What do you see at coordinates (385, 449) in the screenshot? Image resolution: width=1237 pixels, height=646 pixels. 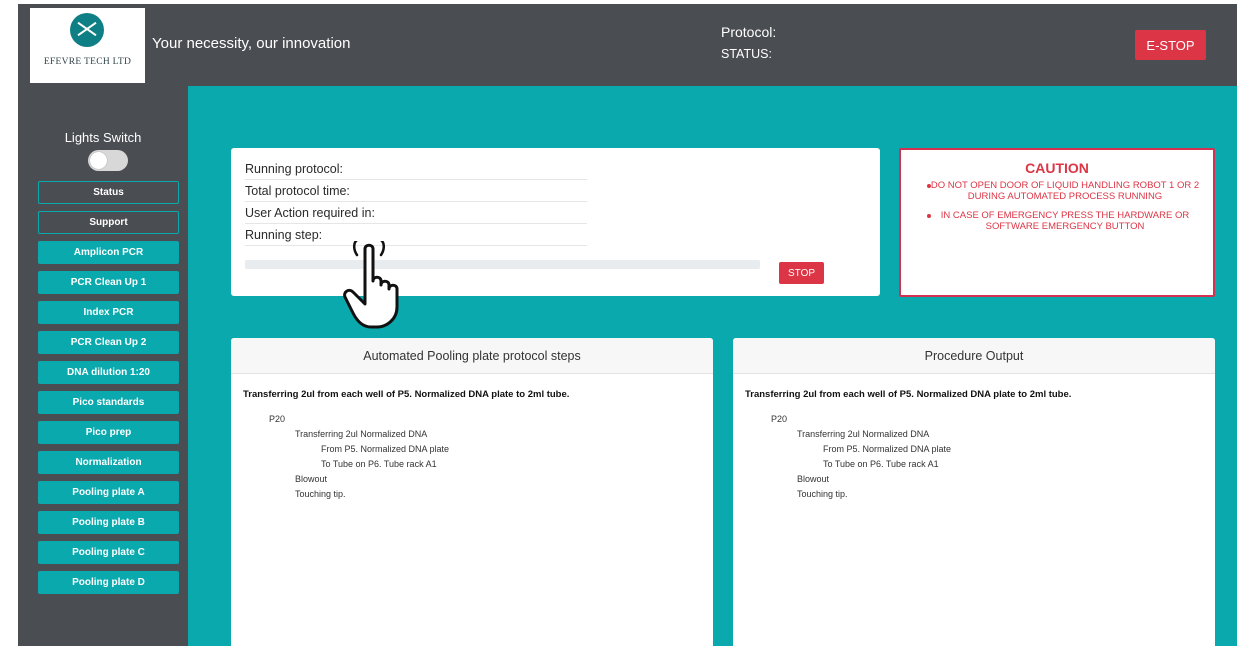 I see `step-line: From P5. Normalized DNA plate` at bounding box center [385, 449].